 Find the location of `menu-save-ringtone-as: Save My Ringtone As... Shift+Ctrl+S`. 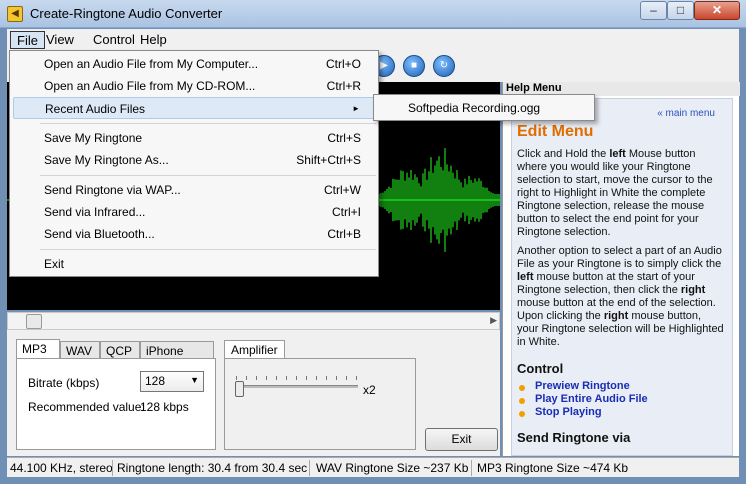

menu-save-ringtone-as: Save My Ringtone As... Shift+Ctrl+S is located at coordinates (194, 160).